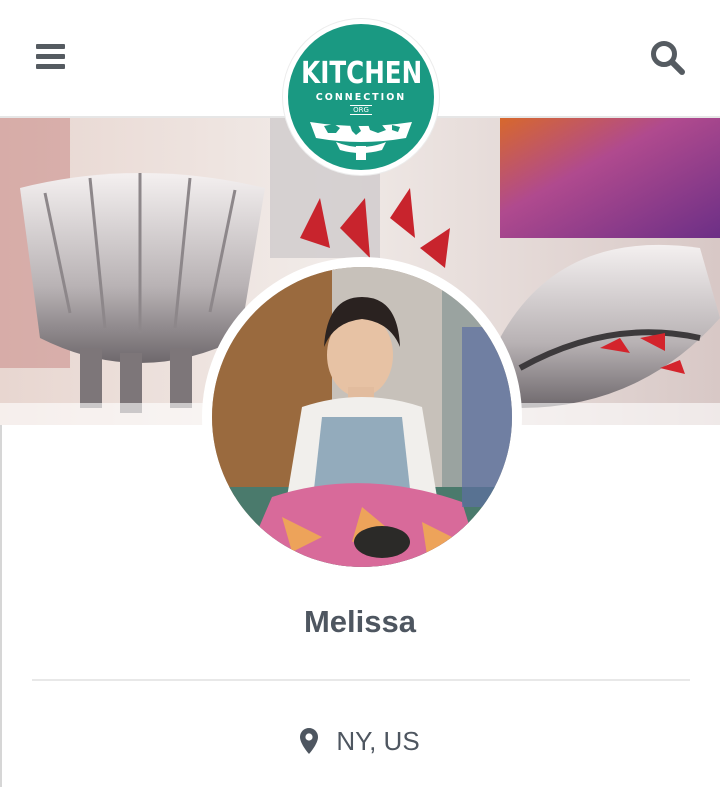  What do you see at coordinates (309, 741) in the screenshot?
I see `map-marker-icon` at bounding box center [309, 741].